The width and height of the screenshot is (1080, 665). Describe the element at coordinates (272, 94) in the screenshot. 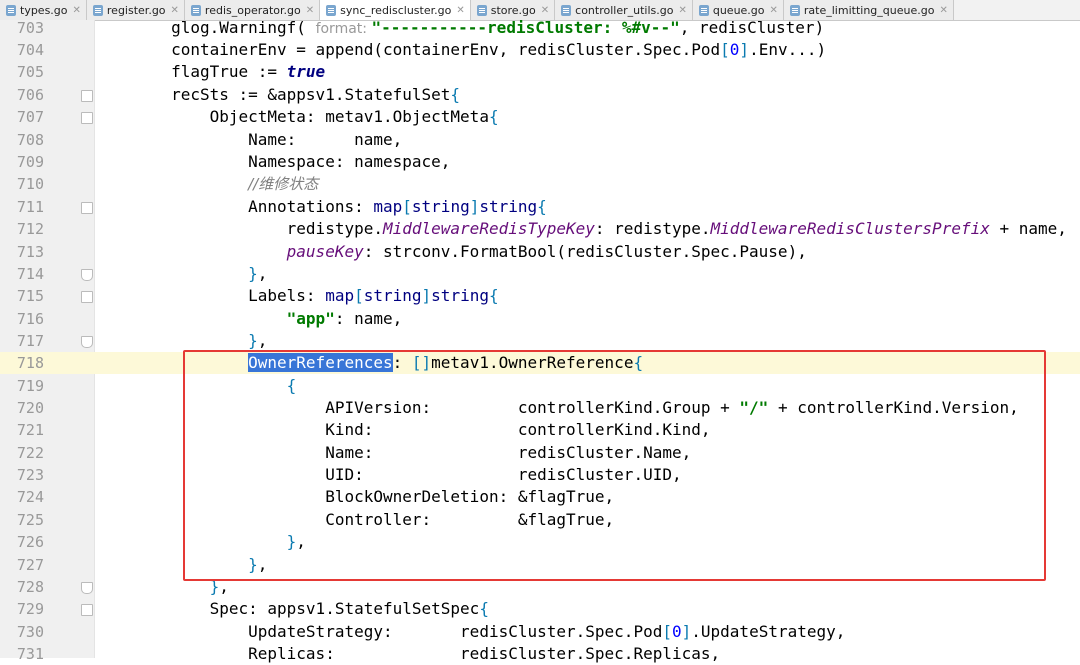

I see `code-token: recSts := &appsv1.StatefulSet` at that location.